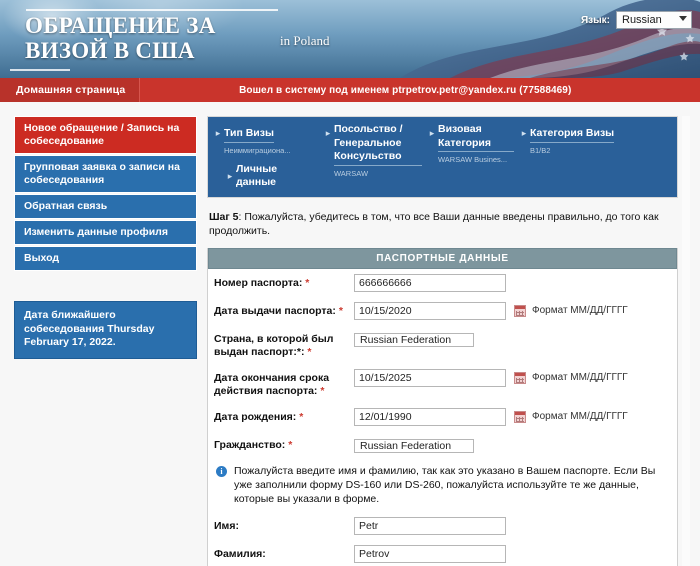 Image resolution: width=700 pixels, height=566 pixels. Describe the element at coordinates (226, 525) in the screenshot. I see `label-first-name: Имя:` at that location.